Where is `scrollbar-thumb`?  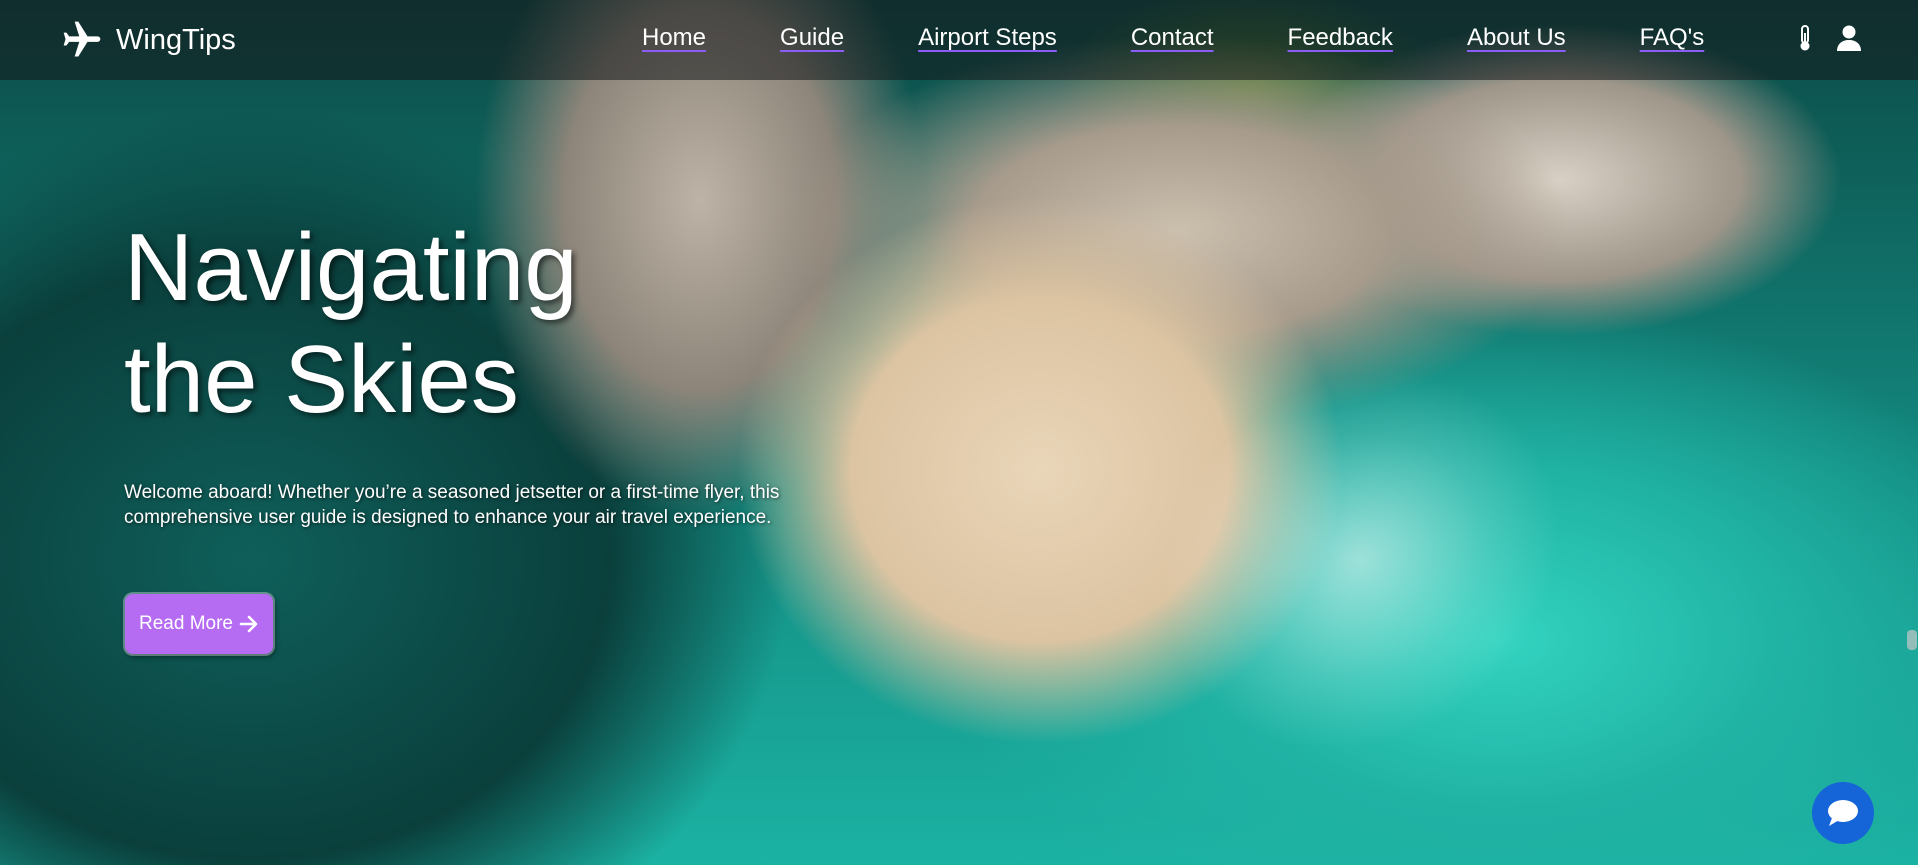
scrollbar-thumb is located at coordinates (1912, 640).